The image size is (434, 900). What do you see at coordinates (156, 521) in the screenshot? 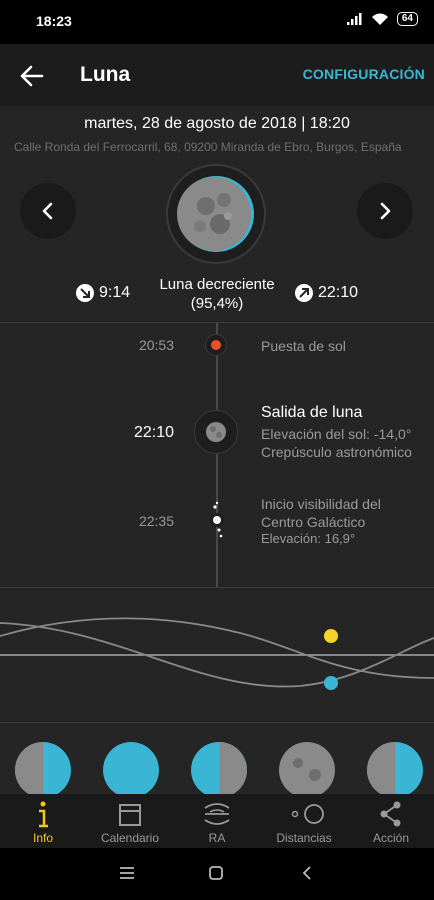
I see `event-time: 22:35` at bounding box center [156, 521].